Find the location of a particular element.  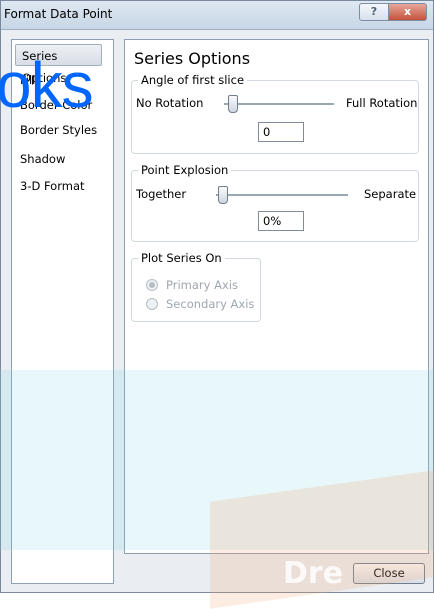

no-rotation-label: No Rotation is located at coordinates (170, 103).